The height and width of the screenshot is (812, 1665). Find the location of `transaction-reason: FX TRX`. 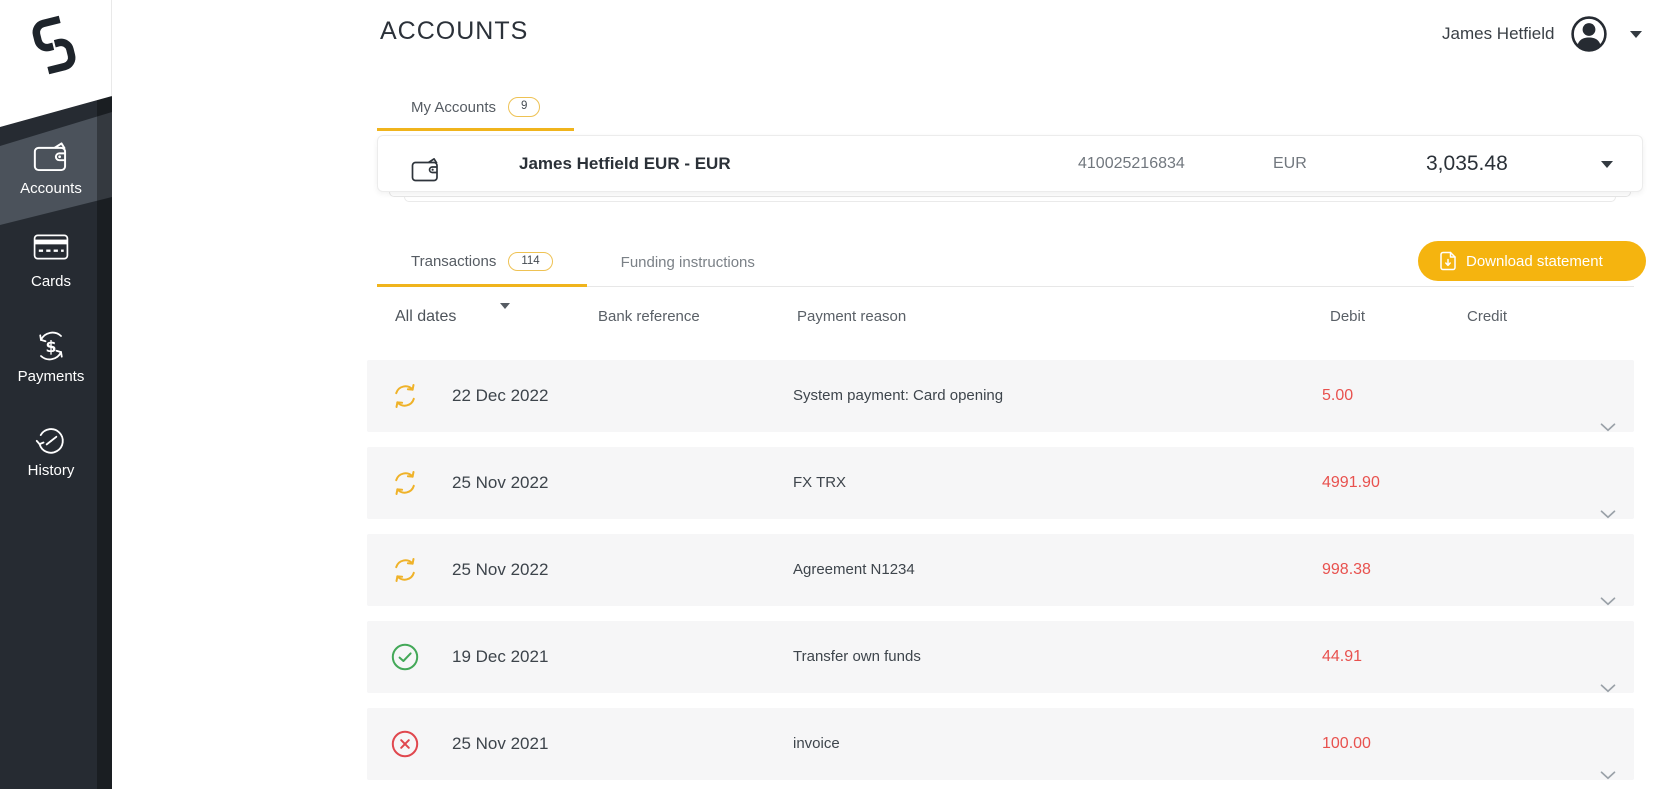

transaction-reason: FX TRX is located at coordinates (820, 482).